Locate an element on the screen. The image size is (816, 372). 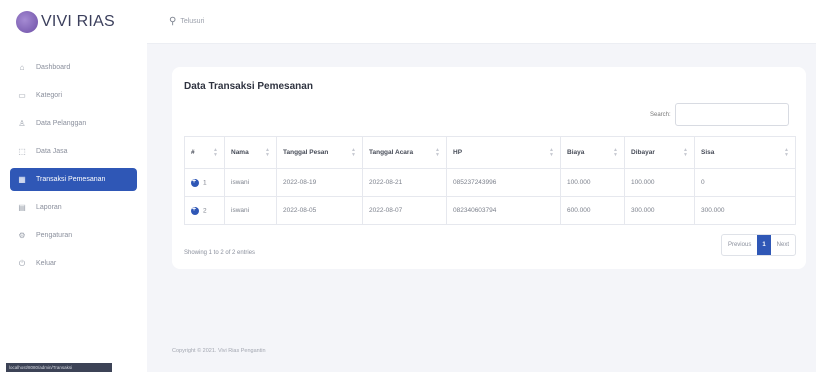
topbar: ⚲ Telusuri is located at coordinates (481, 22).